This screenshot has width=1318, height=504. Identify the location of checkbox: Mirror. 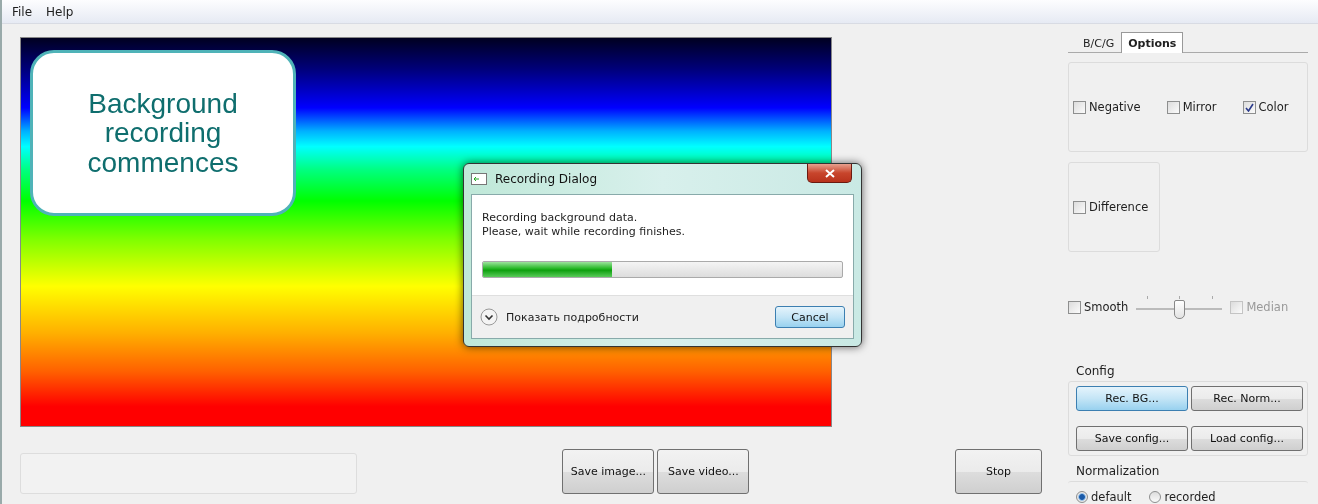
(1191, 107).